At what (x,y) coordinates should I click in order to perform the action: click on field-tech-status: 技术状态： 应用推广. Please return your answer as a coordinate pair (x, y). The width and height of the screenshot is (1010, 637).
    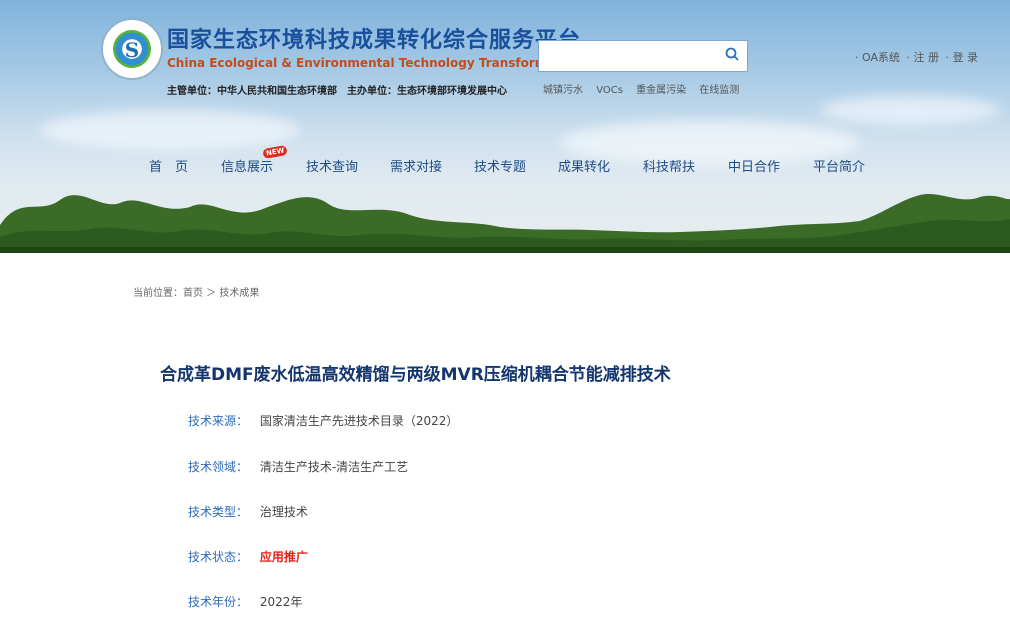
    Looking at the image, I should click on (248, 556).